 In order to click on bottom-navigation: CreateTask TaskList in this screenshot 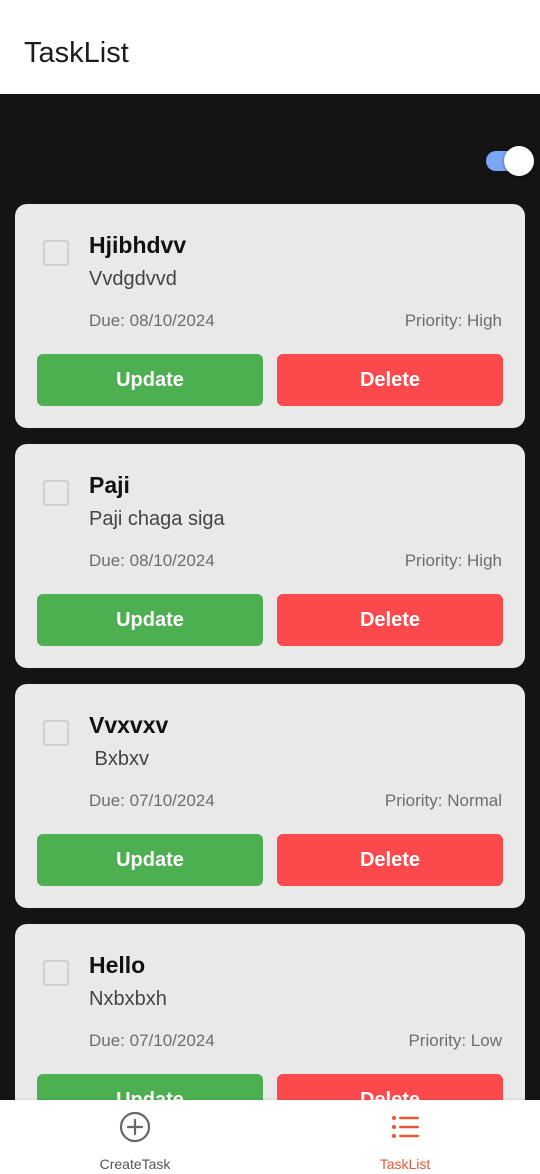, I will do `click(270, 1137)`.